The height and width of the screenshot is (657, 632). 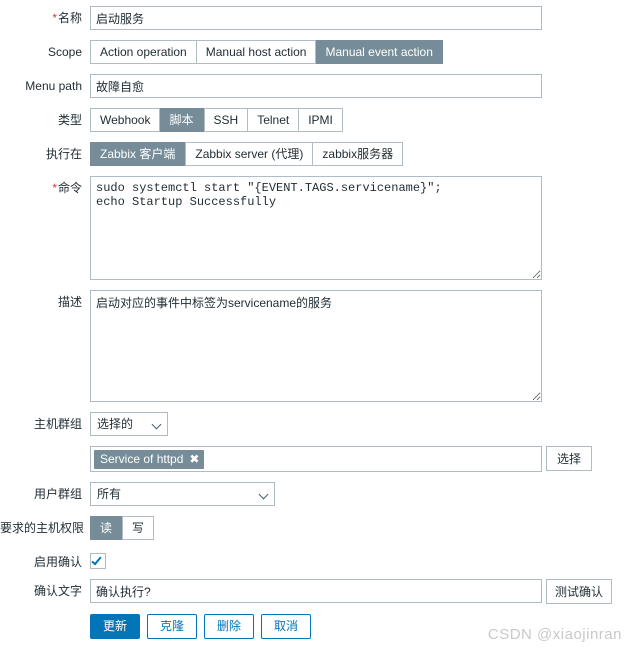 What do you see at coordinates (182, 120) in the screenshot?
I see `type-option-script: 脚本` at bounding box center [182, 120].